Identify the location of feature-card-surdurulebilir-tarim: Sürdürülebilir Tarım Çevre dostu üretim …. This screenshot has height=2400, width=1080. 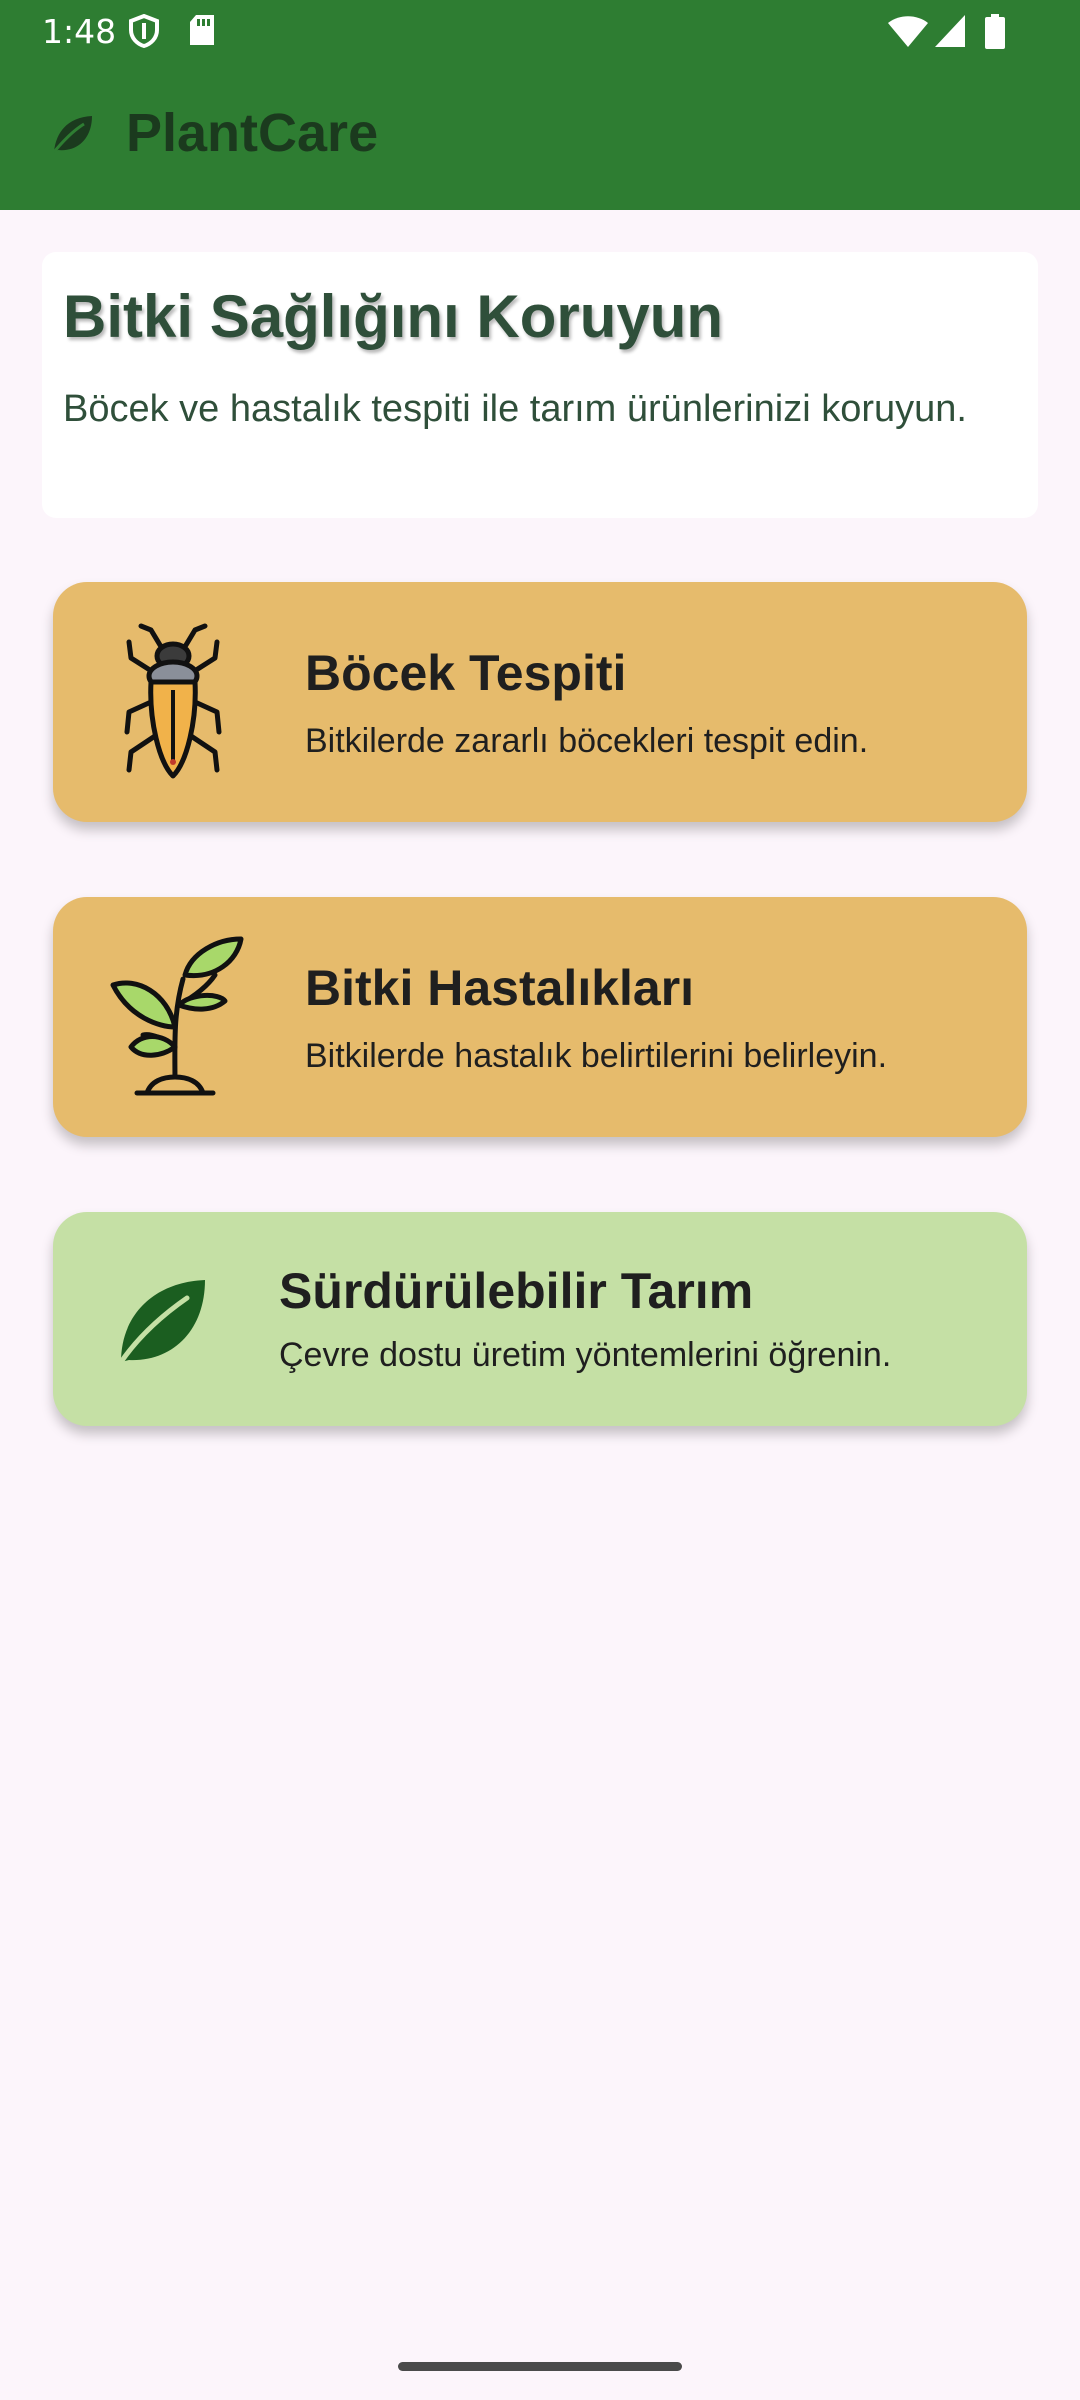
(540, 1319).